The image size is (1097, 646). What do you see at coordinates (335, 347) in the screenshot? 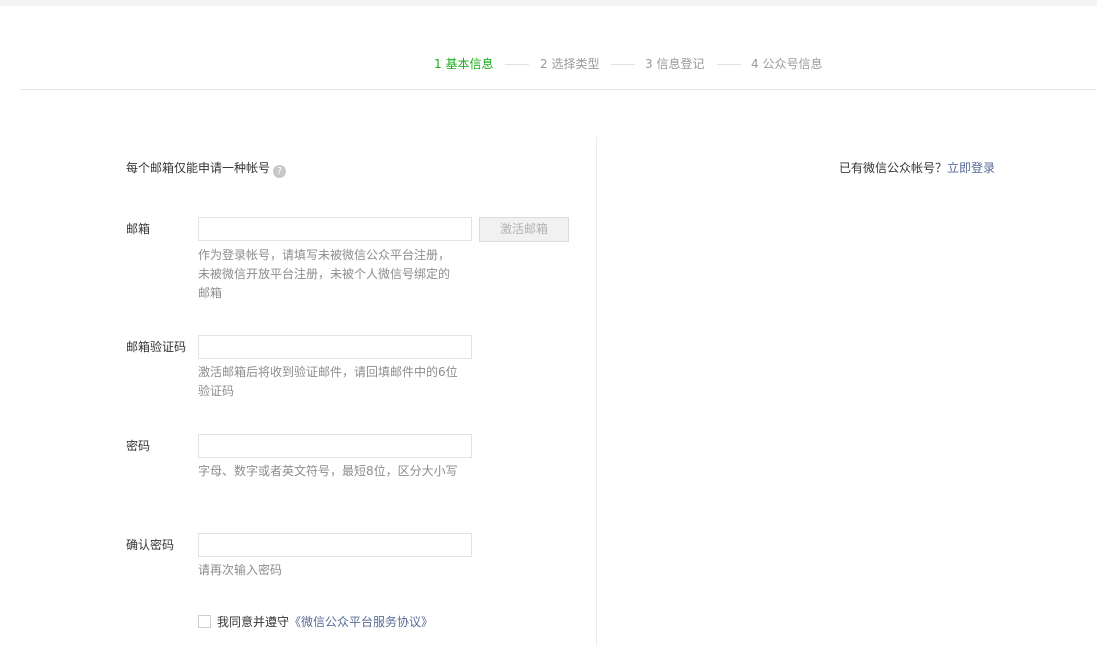
I see `code-input` at bounding box center [335, 347].